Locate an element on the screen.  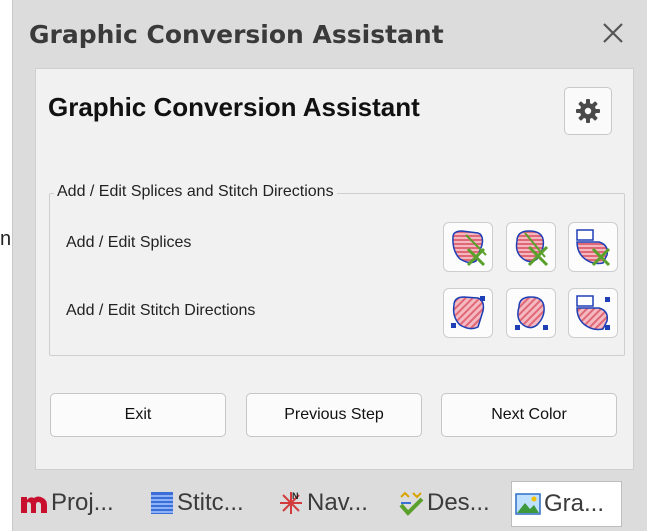
previous-step-button: Previous Step is located at coordinates (334, 415).